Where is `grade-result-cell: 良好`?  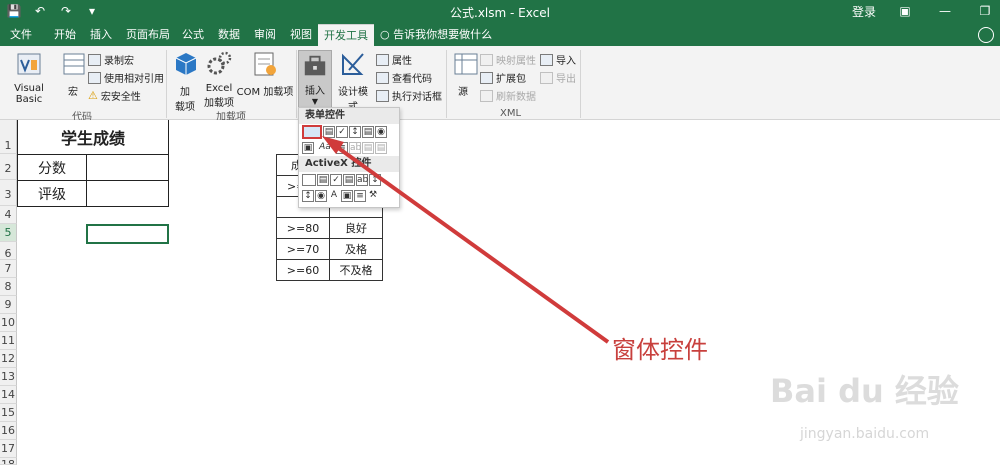
grade-result-cell: 良好 is located at coordinates (356, 228).